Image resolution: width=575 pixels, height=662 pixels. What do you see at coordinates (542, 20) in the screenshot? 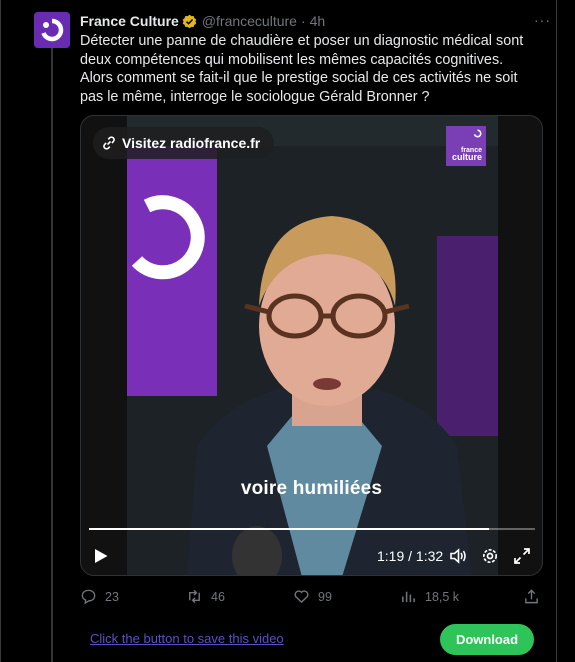
I see `more-options-icon: ···` at bounding box center [542, 20].